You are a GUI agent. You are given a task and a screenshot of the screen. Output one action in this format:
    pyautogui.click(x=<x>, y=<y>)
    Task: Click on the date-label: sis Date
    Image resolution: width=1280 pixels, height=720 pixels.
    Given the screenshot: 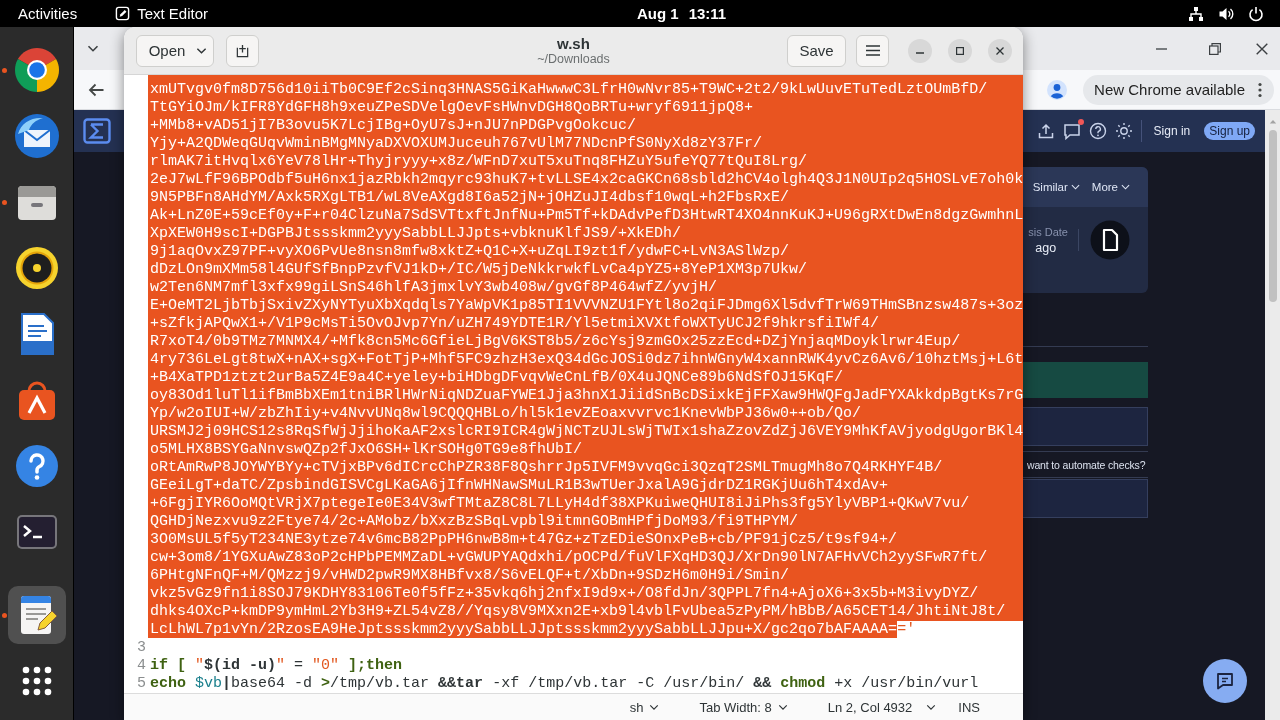 What is the action you would take?
    pyautogui.click(x=1048, y=231)
    